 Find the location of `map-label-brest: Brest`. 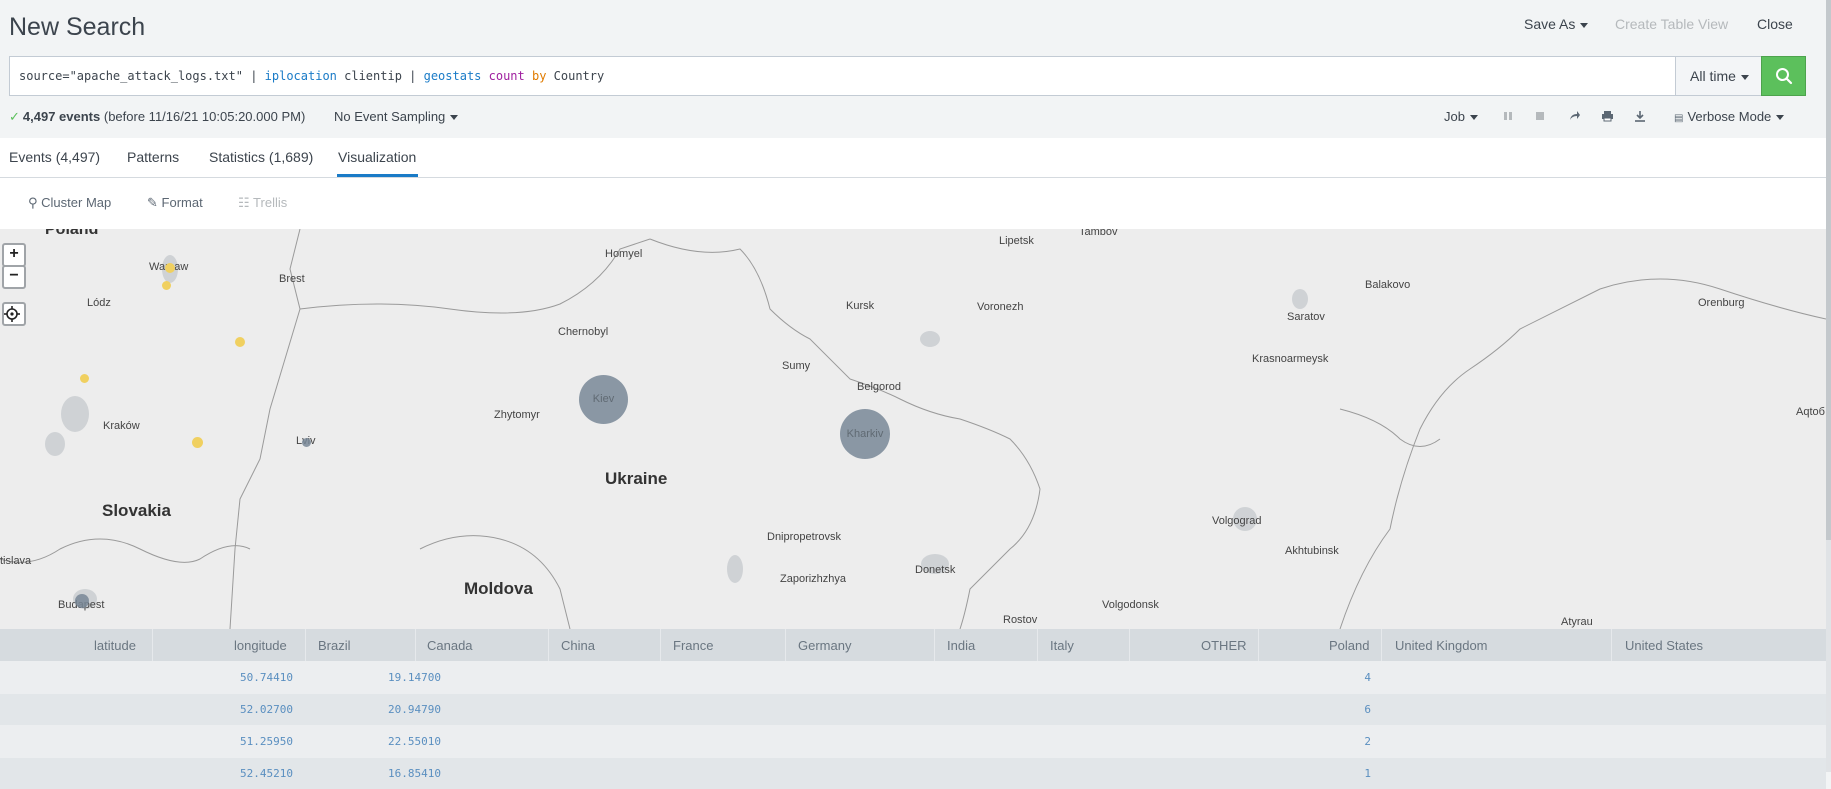

map-label-brest: Brest is located at coordinates (292, 279).